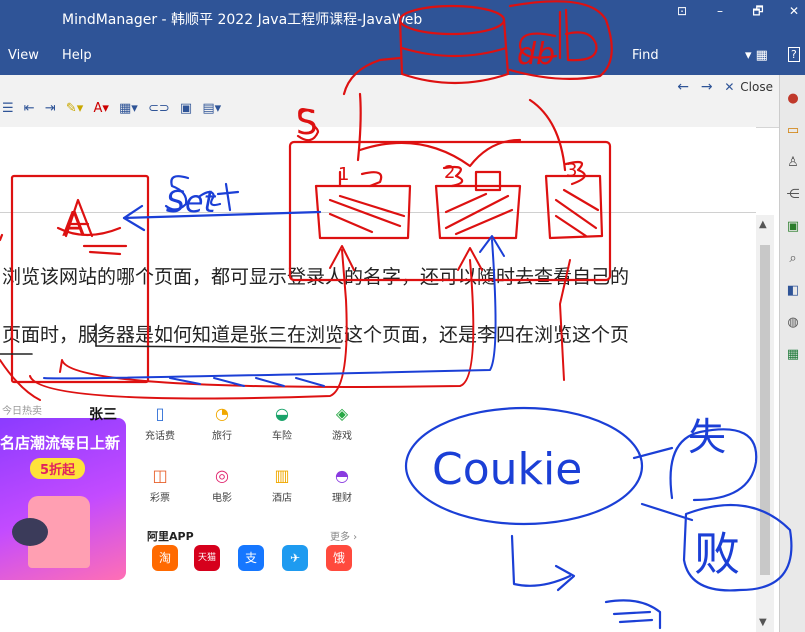 Image resolution: width=805 pixels, height=632 pixels. I want to click on service-finance: ◓ 理财, so click(342, 485).